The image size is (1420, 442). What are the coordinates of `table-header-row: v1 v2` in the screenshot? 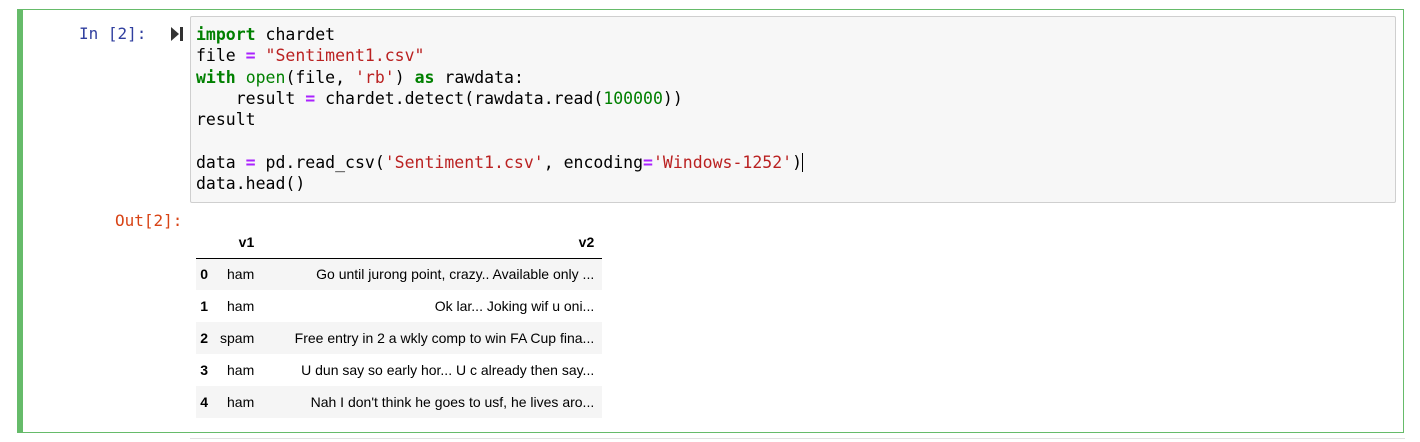 It's located at (399, 242).